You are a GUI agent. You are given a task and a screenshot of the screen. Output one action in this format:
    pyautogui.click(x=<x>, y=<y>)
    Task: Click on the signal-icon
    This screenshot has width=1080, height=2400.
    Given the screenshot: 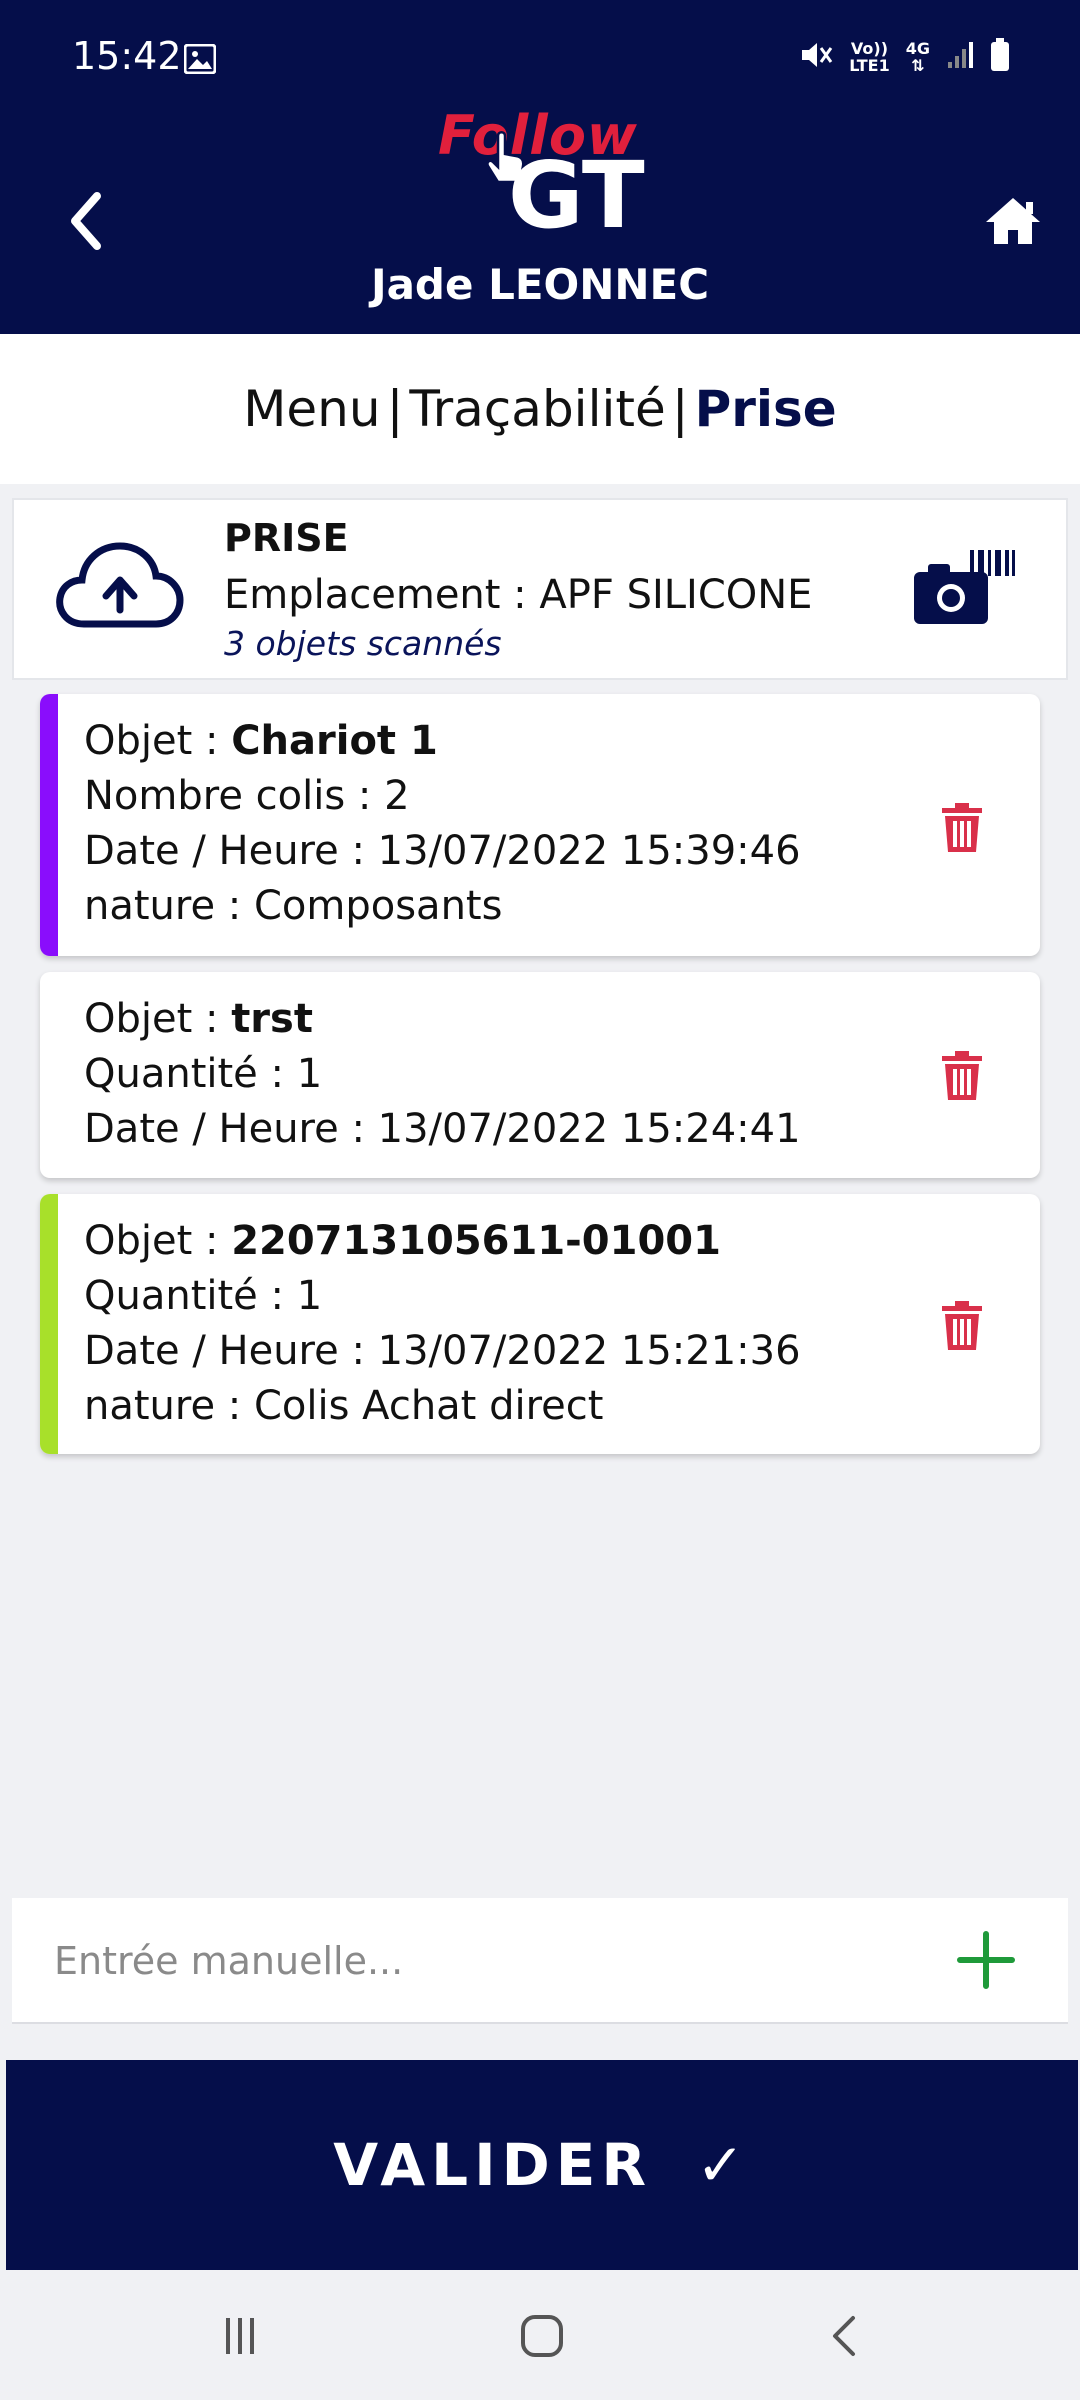 What is the action you would take?
    pyautogui.click(x=960, y=57)
    